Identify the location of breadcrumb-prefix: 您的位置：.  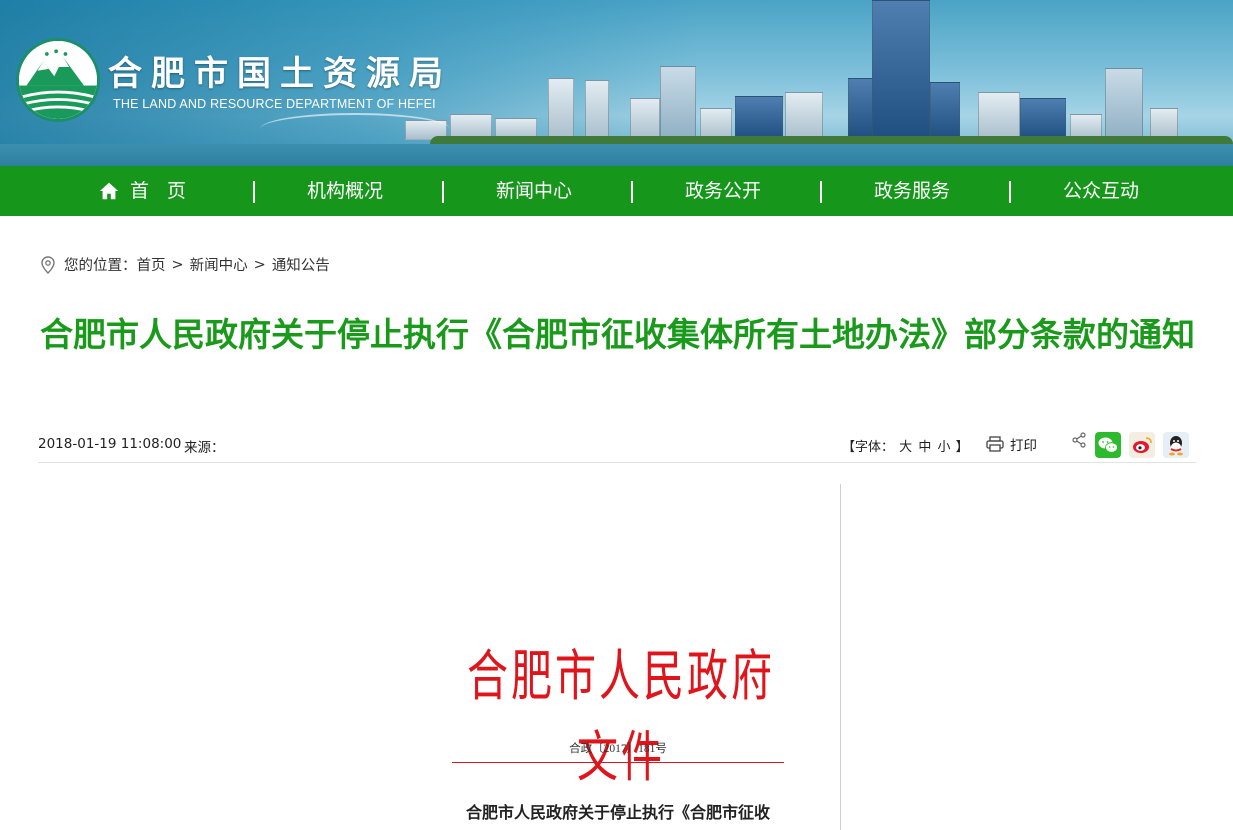
(100, 266).